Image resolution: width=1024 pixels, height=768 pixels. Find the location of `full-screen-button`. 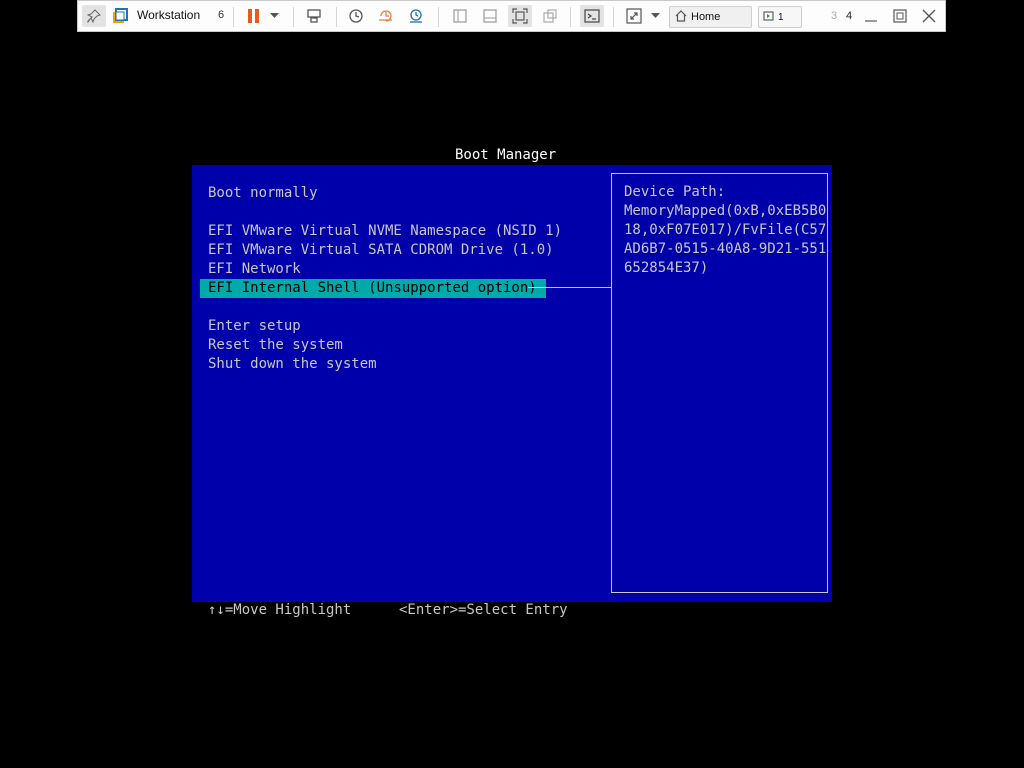

full-screen-button is located at coordinates (520, 16).